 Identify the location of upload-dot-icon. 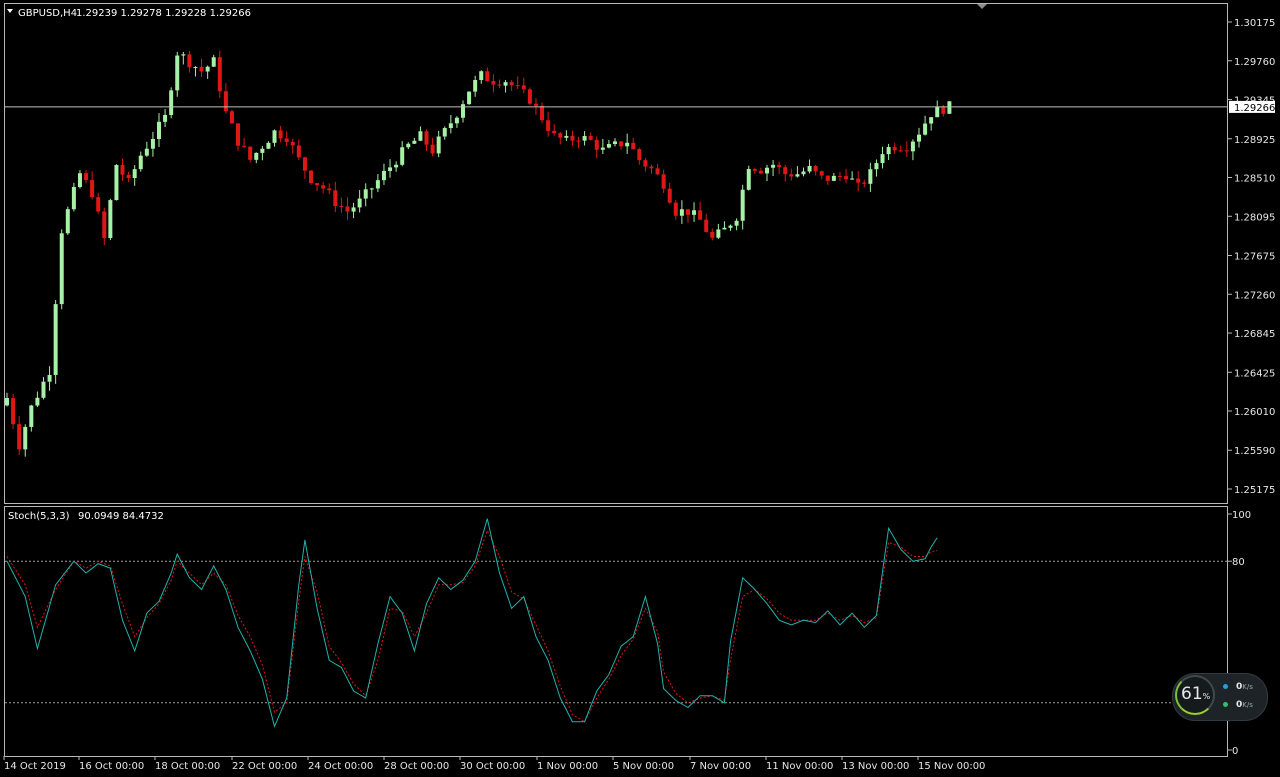
(1225, 686).